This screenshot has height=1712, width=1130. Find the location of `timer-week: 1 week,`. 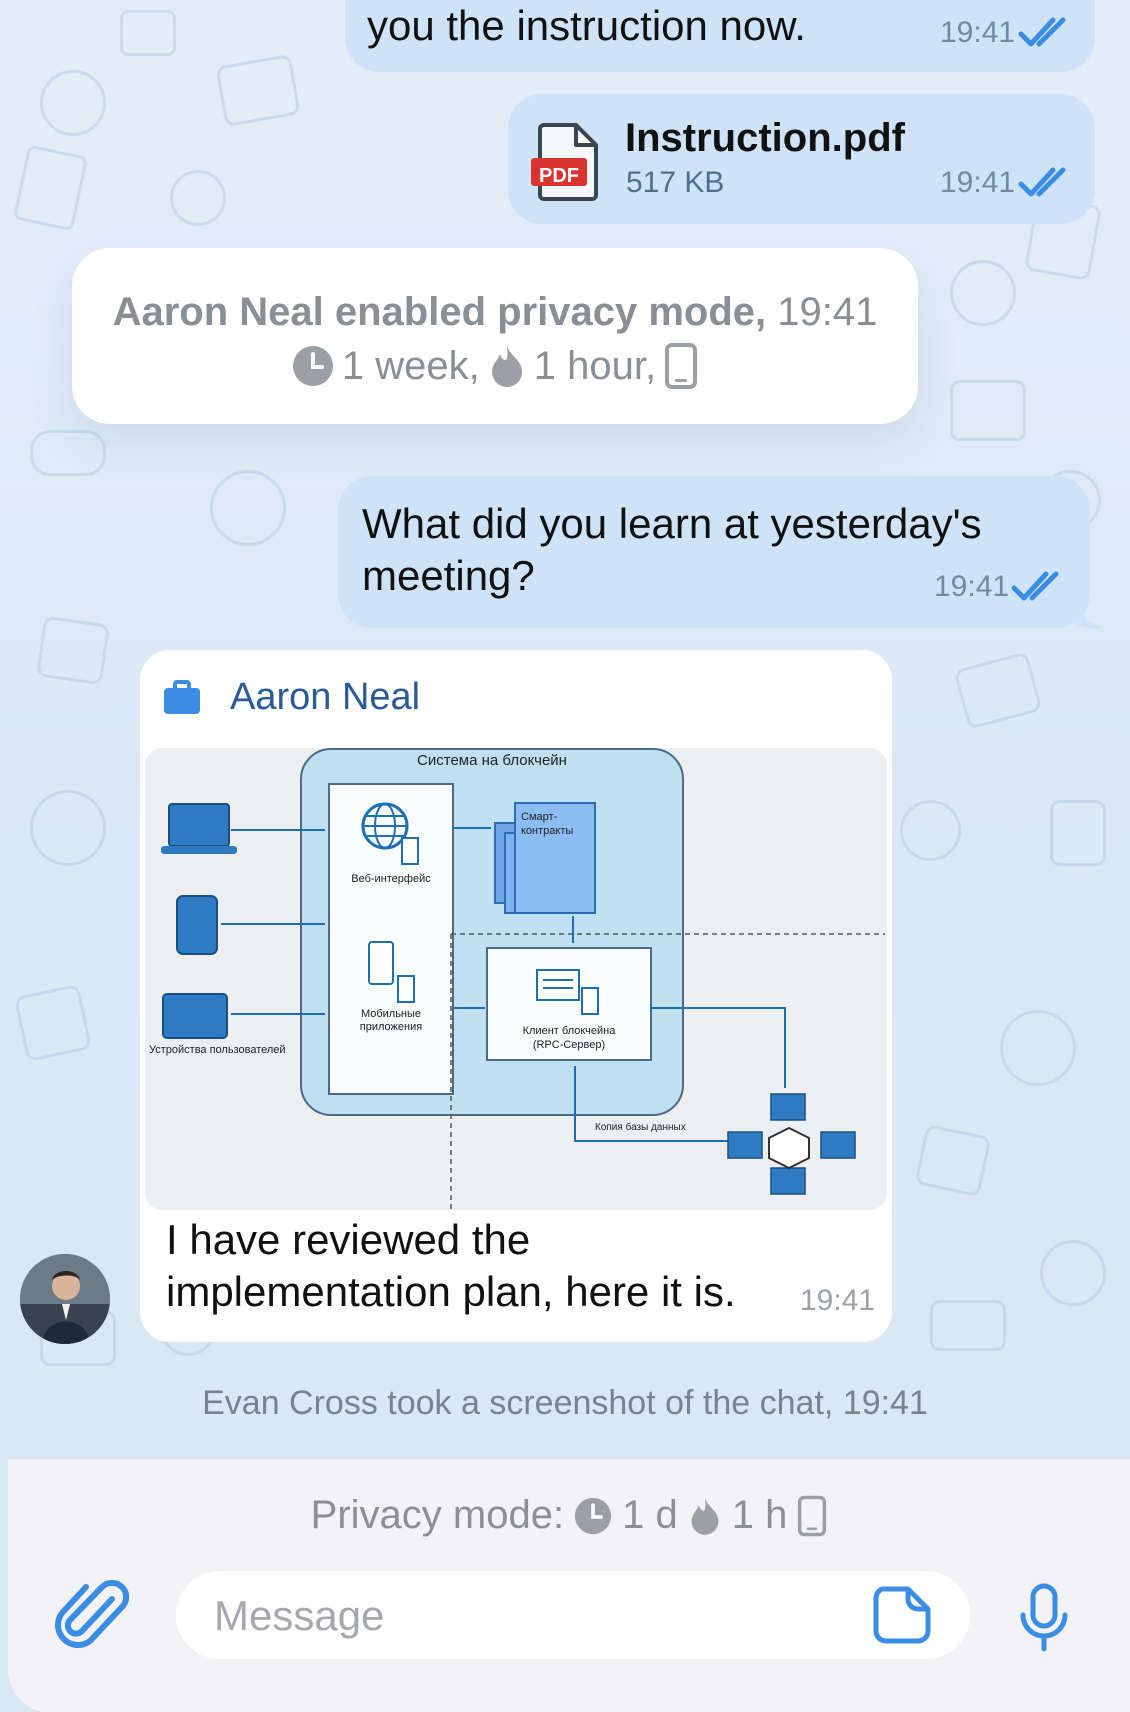

timer-week: 1 week, is located at coordinates (410, 365).